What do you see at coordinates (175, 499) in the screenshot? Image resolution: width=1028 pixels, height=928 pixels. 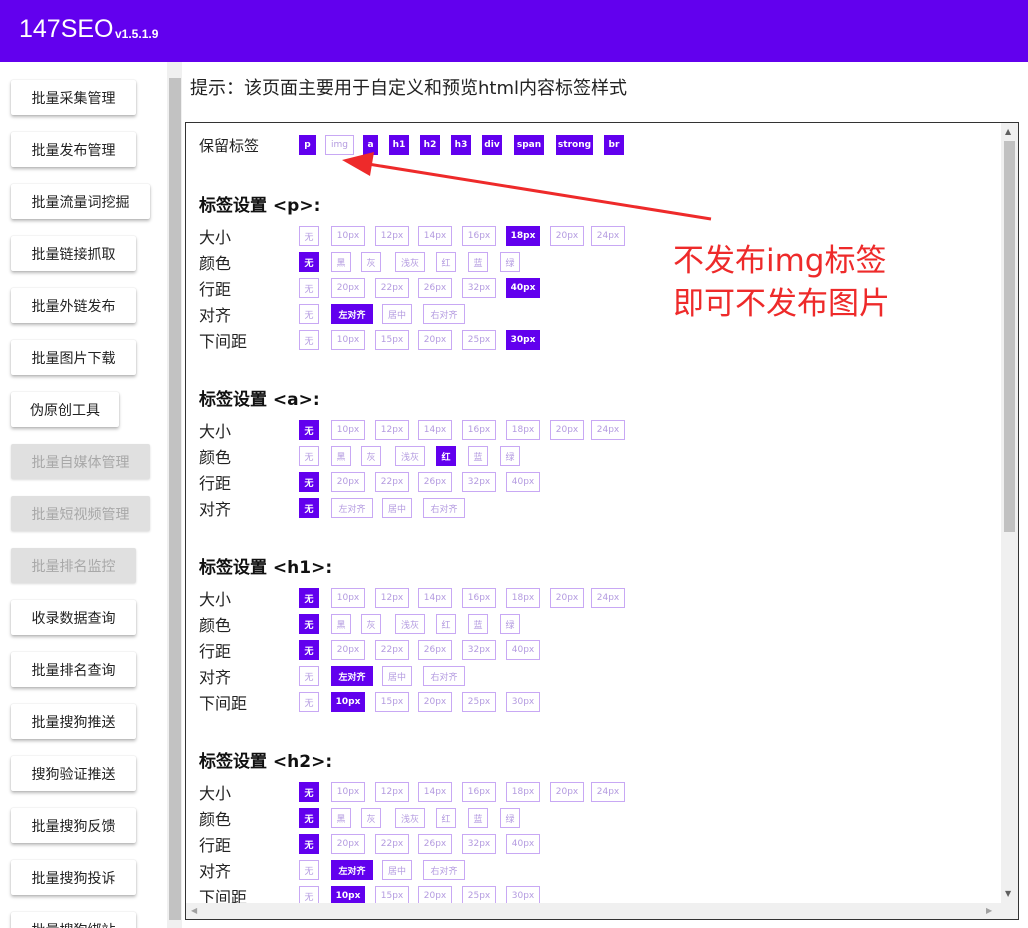 I see `sidebar-scrollbar-thumb` at bounding box center [175, 499].